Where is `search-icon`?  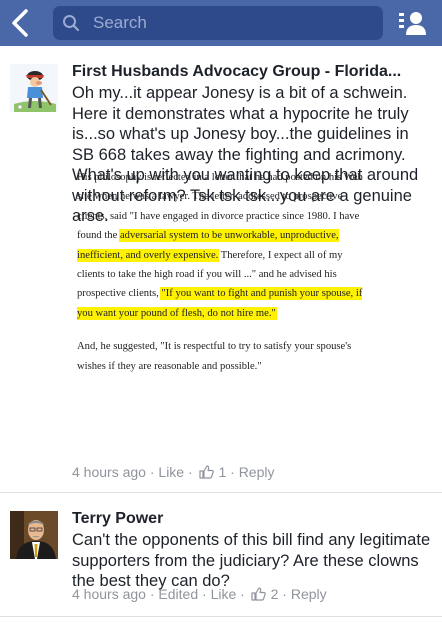 search-icon is located at coordinates (71, 23).